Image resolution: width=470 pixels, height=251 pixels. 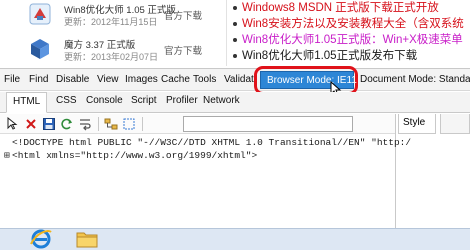 What do you see at coordinates (144, 100) in the screenshot?
I see `tab-script: Script` at bounding box center [144, 100].